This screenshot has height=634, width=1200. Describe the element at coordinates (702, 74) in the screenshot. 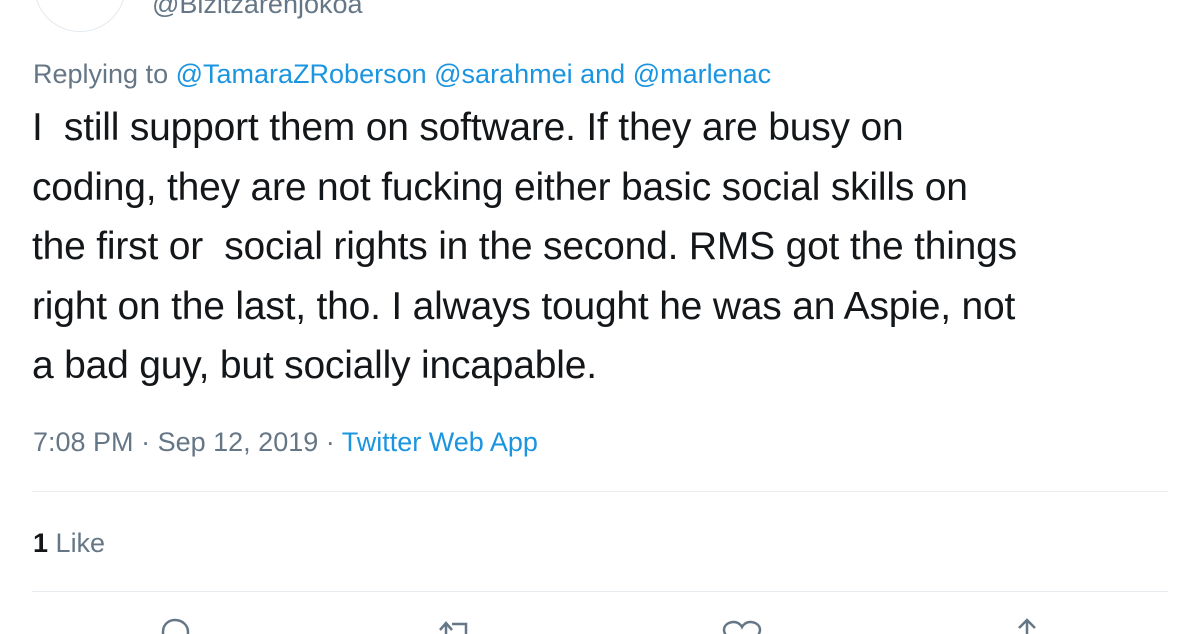

I see `mention-link: @marlenac` at that location.